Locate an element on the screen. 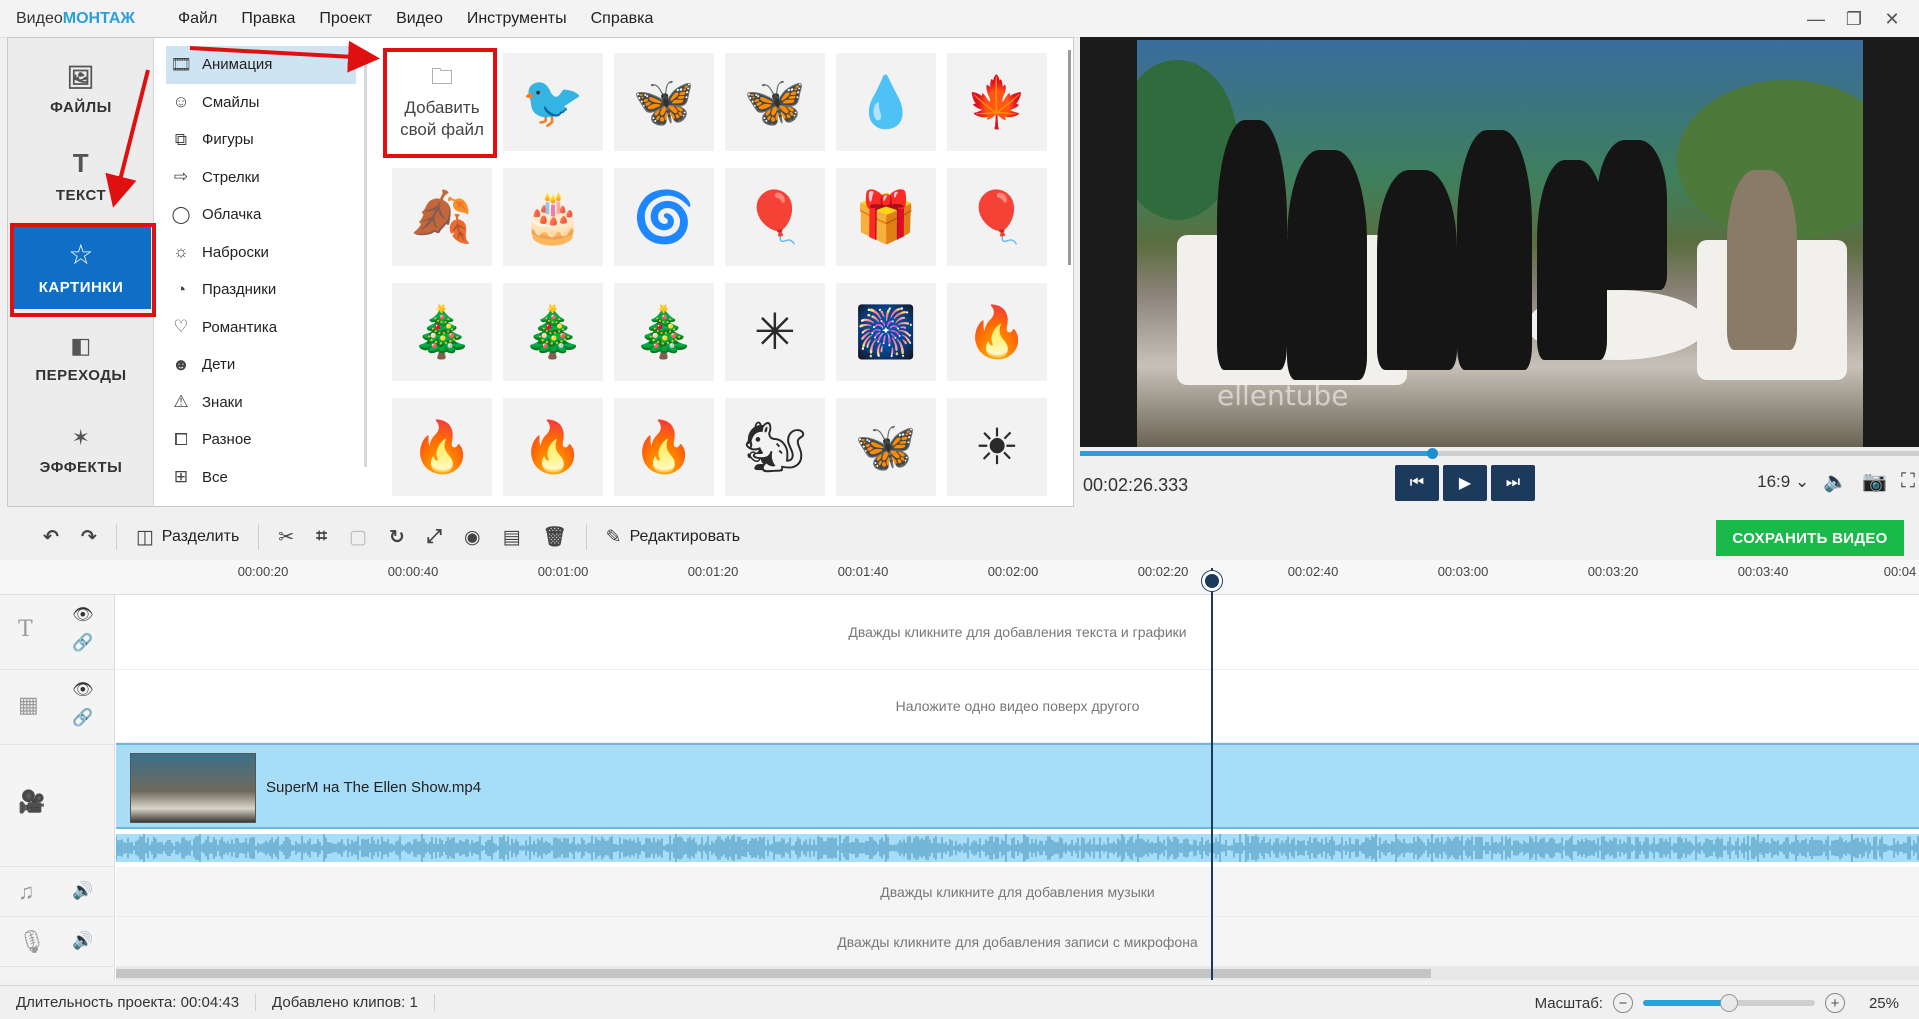 The height and width of the screenshot is (1019, 1919). sticker-xmas-tree-3: 🎄 is located at coordinates (664, 332).